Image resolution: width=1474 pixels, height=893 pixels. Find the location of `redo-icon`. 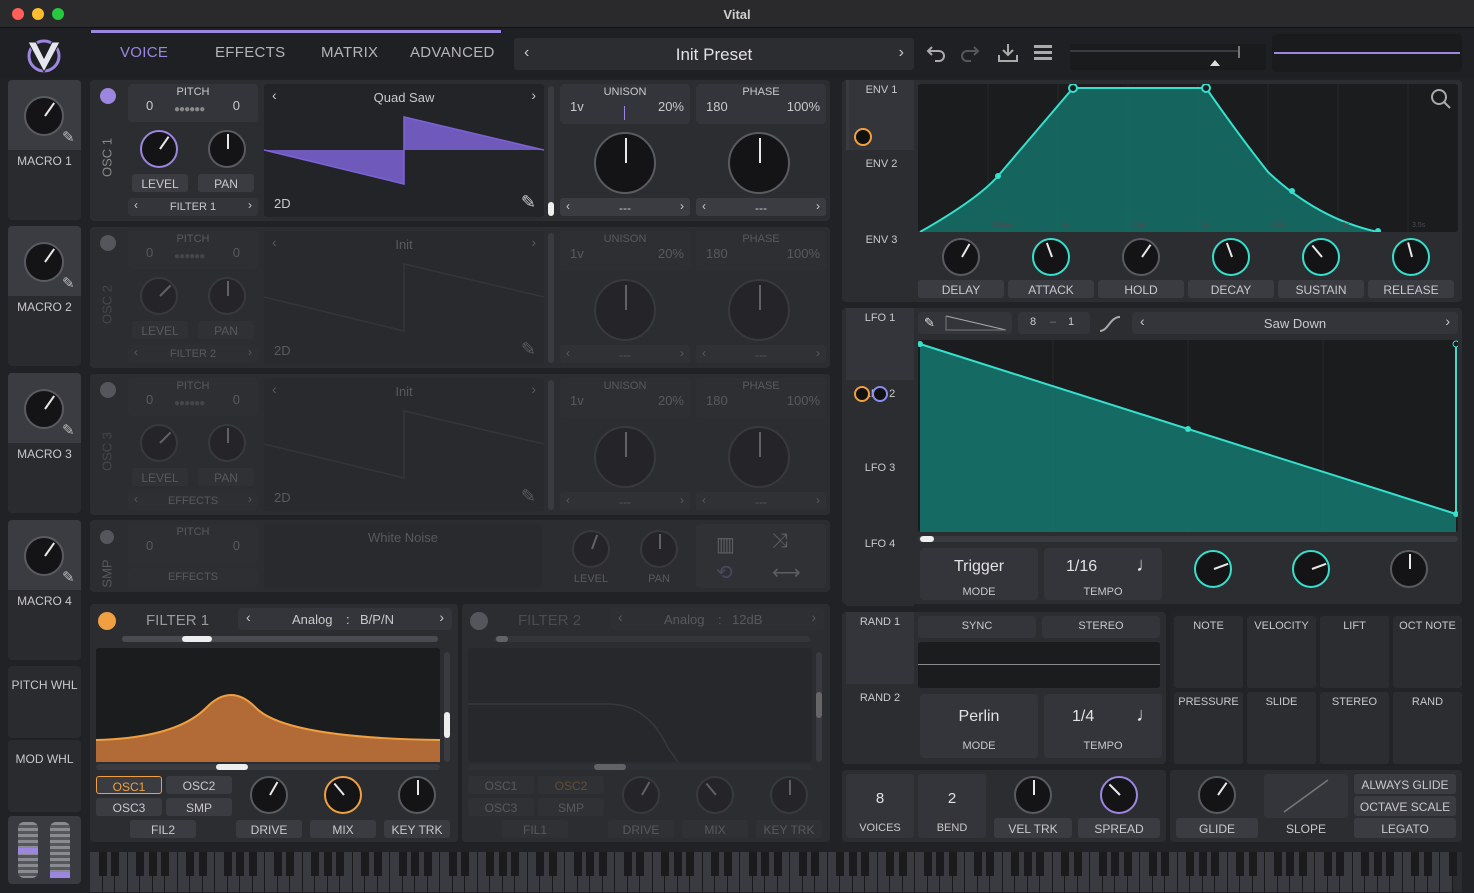

redo-icon is located at coordinates (970, 53).